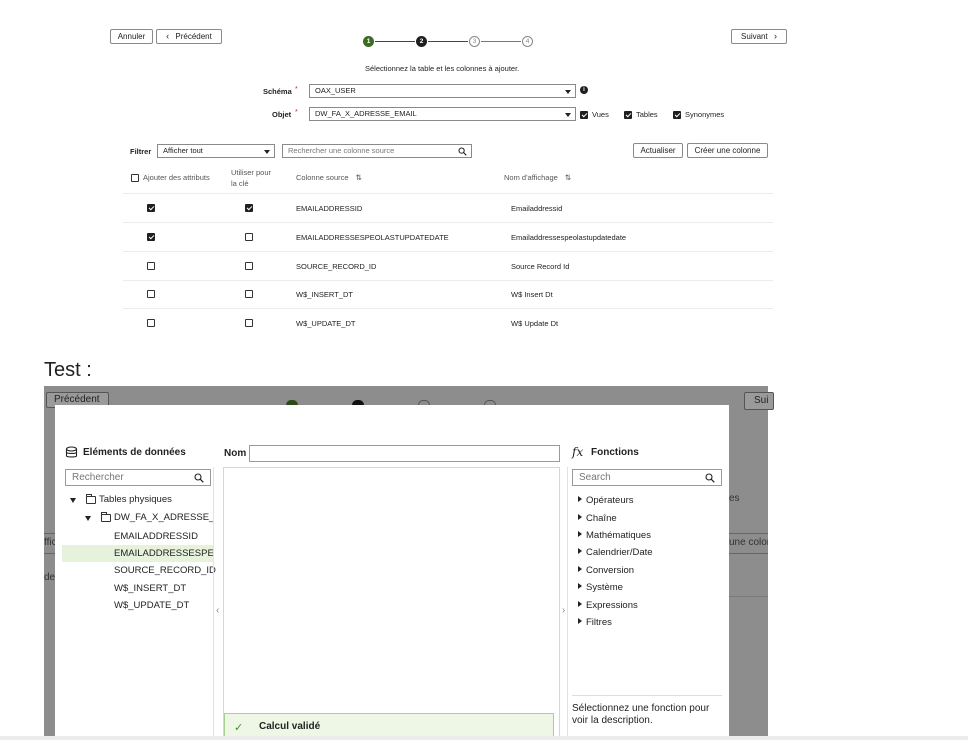 This screenshot has width=968, height=740. I want to click on function-category-label: Chaîne, so click(601, 518).